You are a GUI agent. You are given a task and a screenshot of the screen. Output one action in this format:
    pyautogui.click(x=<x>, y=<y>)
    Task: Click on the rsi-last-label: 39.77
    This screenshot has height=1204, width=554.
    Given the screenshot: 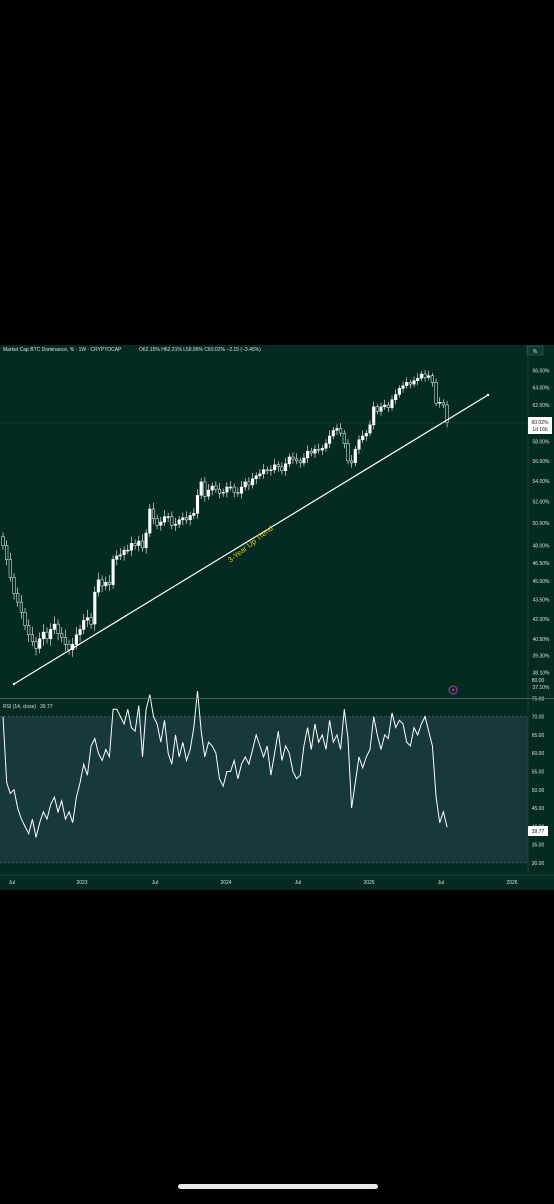 What is the action you would take?
    pyautogui.click(x=538, y=832)
    